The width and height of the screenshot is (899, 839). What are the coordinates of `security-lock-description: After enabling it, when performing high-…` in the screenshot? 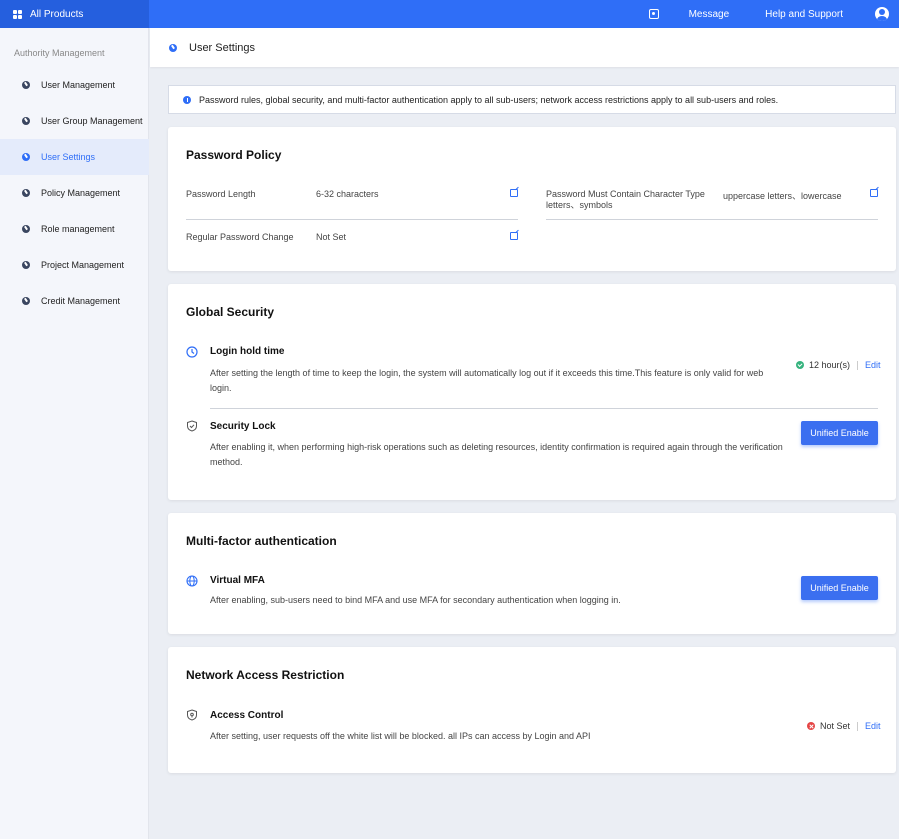 It's located at (500, 455).